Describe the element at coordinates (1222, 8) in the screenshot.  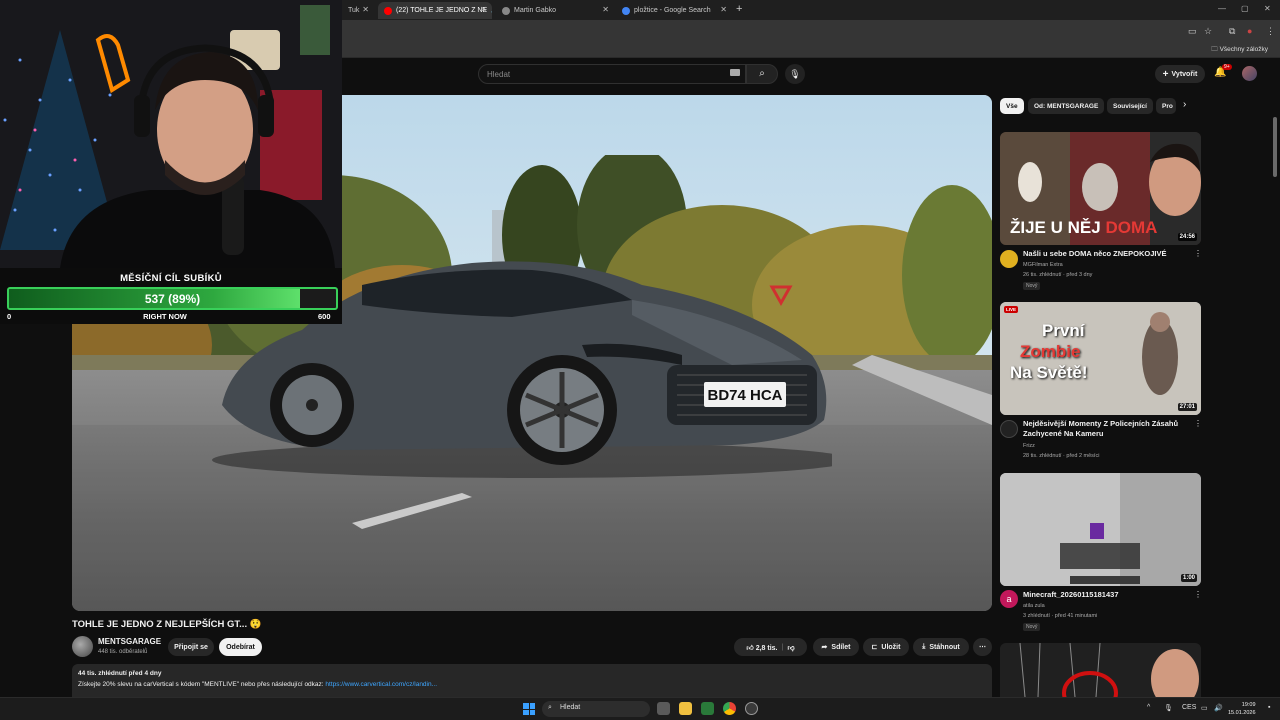
I see `minimize-button: —` at that location.